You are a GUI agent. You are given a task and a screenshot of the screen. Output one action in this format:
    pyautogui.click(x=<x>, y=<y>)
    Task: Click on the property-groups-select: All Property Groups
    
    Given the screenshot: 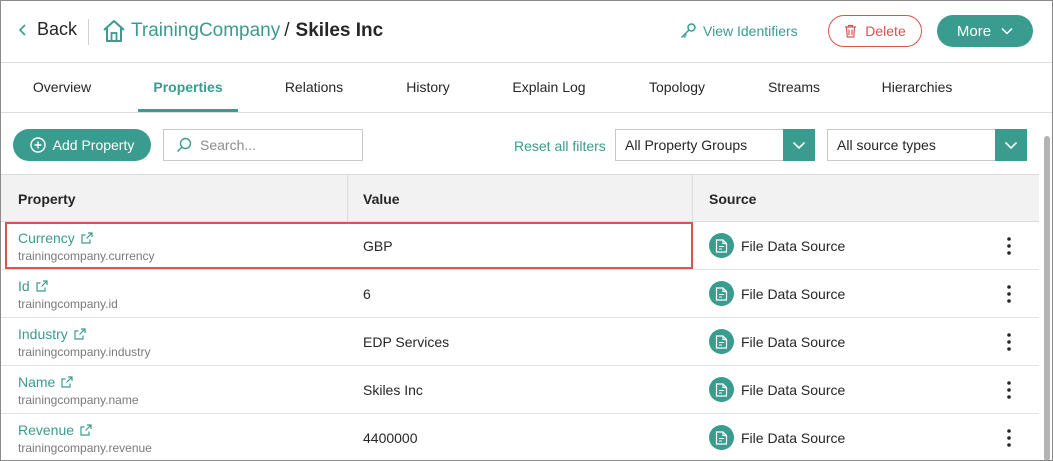 What is the action you would take?
    pyautogui.click(x=715, y=145)
    